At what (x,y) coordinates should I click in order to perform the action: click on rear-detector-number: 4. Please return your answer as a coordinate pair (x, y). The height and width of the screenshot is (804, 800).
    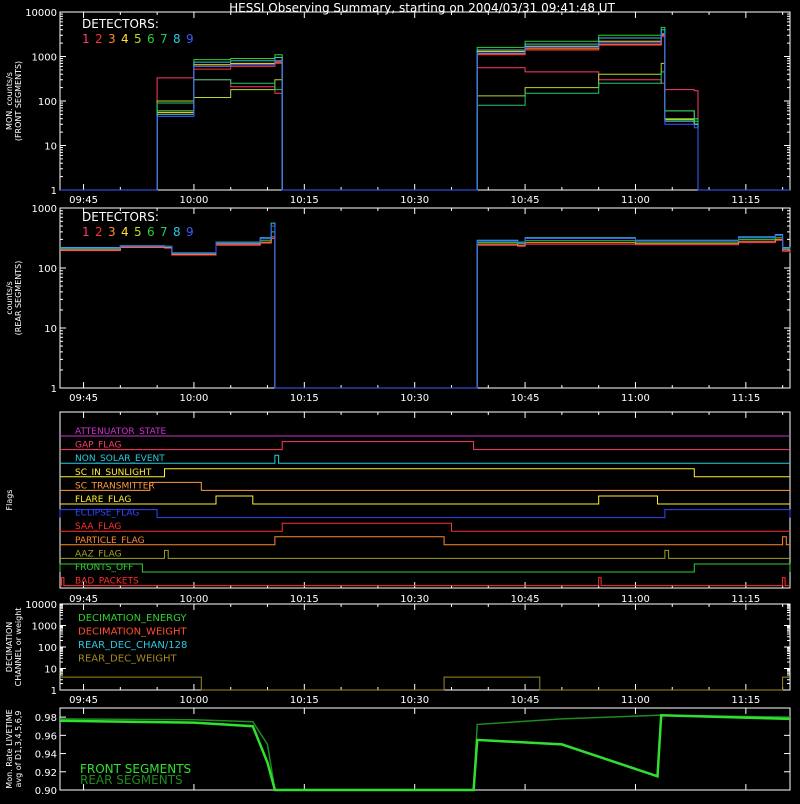
    Looking at the image, I should click on (125, 232).